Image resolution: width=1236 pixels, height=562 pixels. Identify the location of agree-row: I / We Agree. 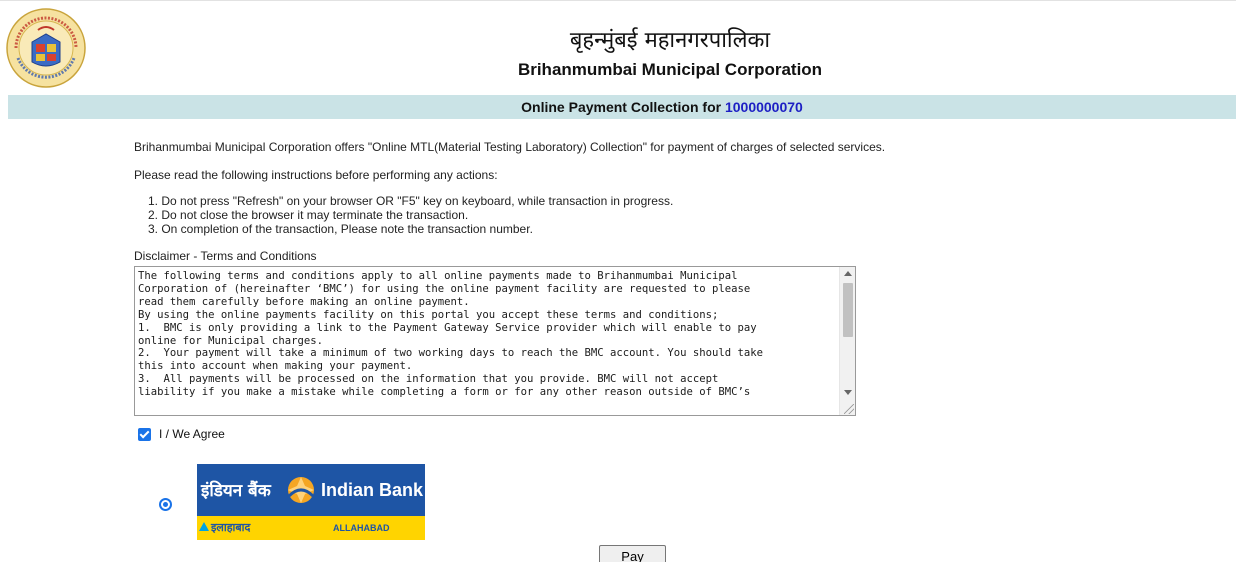
(181, 434).